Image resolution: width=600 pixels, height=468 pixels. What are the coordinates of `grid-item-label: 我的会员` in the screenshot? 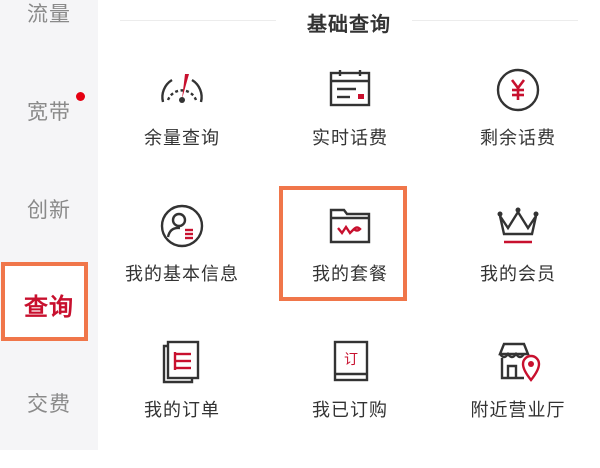 It's located at (518, 274).